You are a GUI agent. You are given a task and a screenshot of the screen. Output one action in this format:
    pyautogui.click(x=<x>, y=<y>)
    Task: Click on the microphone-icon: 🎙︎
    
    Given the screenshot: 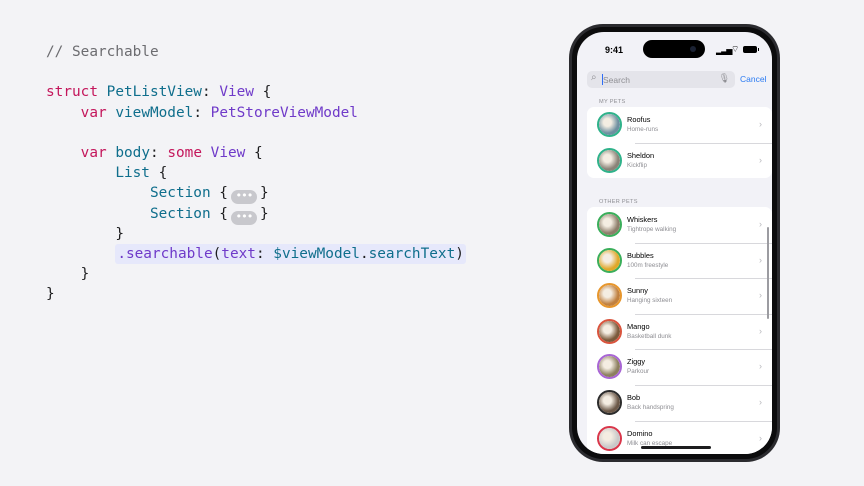 What is the action you would take?
    pyautogui.click(x=724, y=78)
    